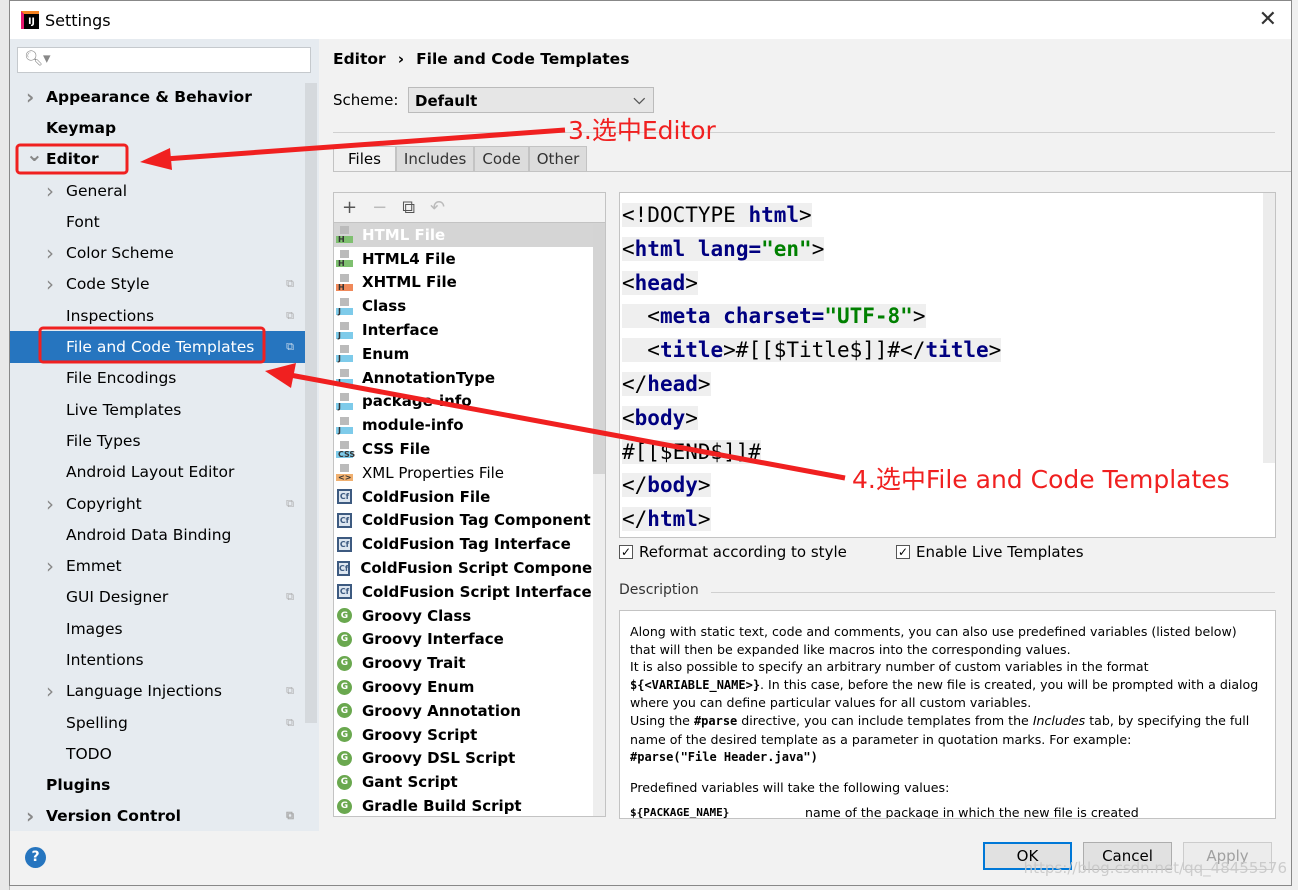  What do you see at coordinates (774, 215) in the screenshot?
I see `code-token: html` at bounding box center [774, 215].